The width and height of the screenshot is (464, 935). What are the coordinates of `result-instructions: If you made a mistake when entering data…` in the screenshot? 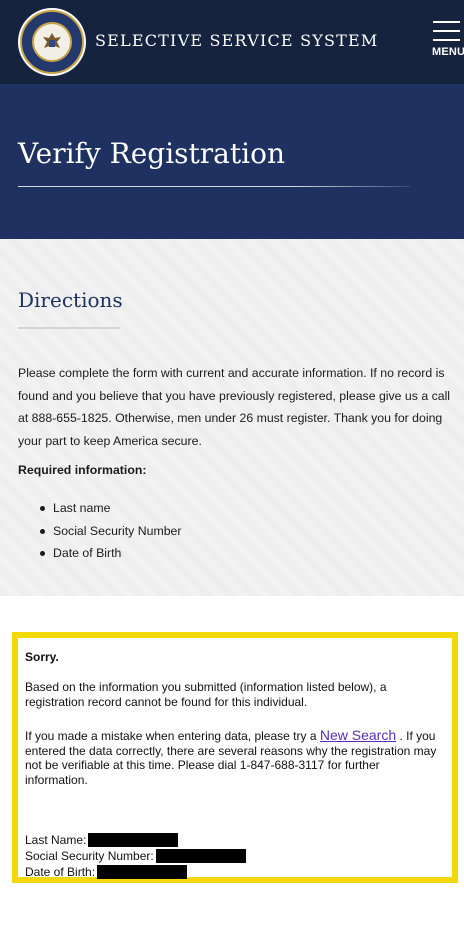 It's located at (235, 757).